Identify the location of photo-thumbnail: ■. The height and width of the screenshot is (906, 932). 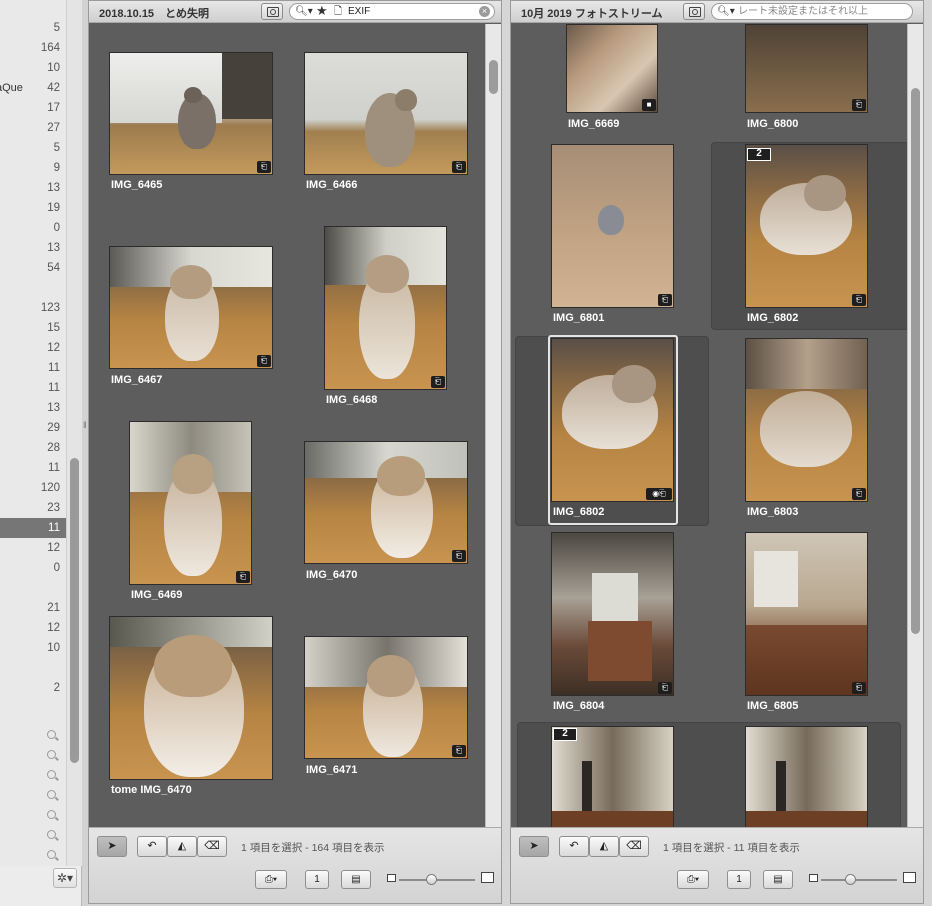
(612, 68).